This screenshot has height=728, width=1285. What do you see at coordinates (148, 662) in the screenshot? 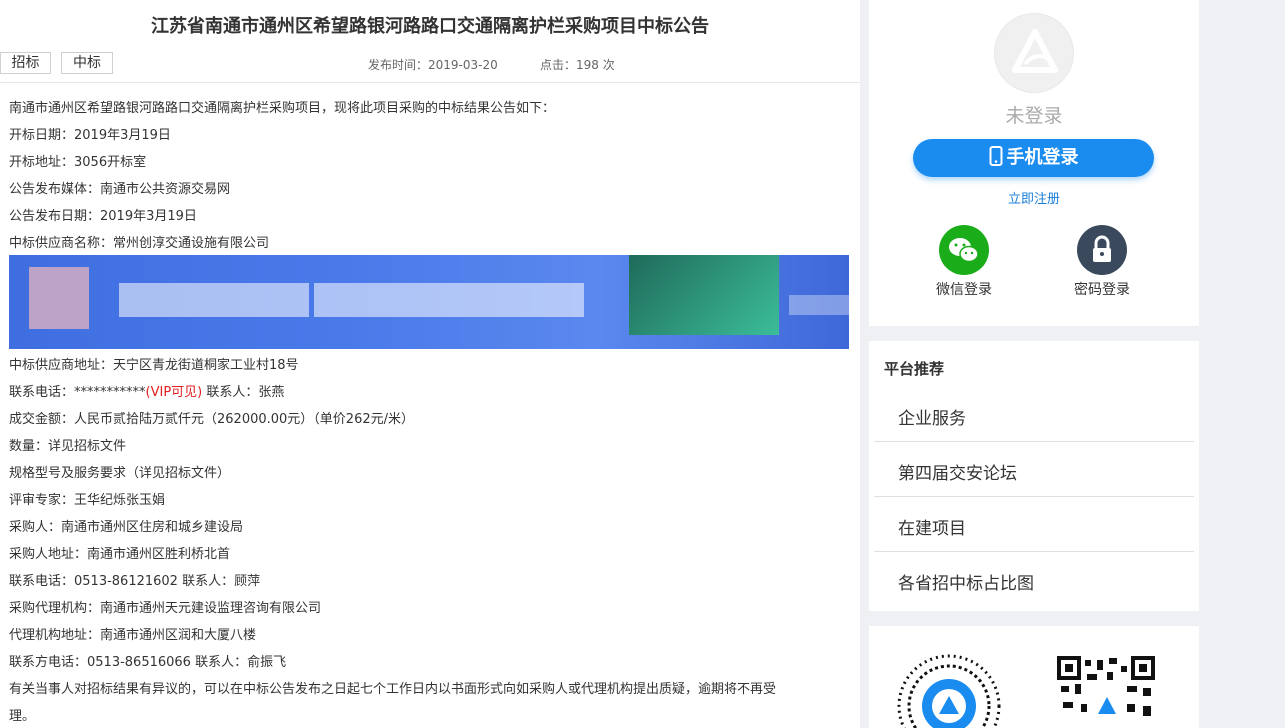
I see `content-line: 联系方电话：0513-86516066 联系人：俞振飞` at bounding box center [148, 662].